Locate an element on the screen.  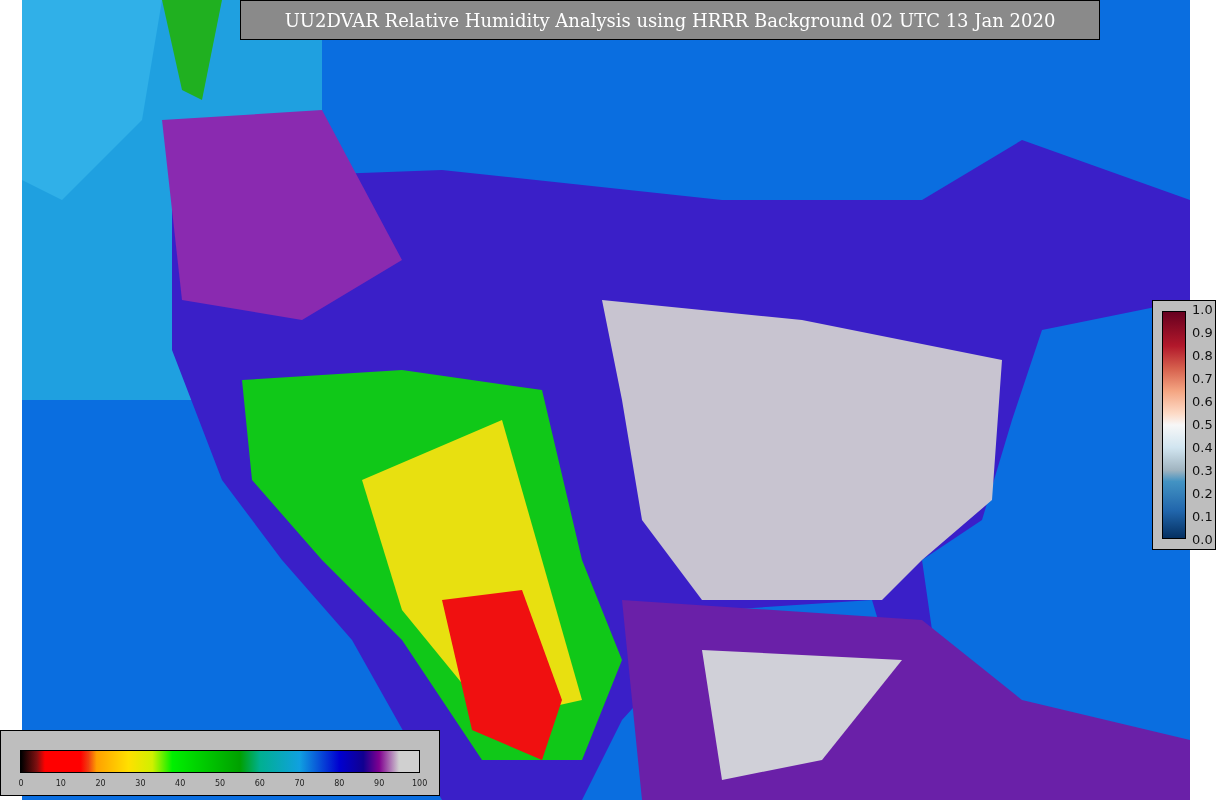
tick-label: 0.7 is located at coordinates (1202, 379).